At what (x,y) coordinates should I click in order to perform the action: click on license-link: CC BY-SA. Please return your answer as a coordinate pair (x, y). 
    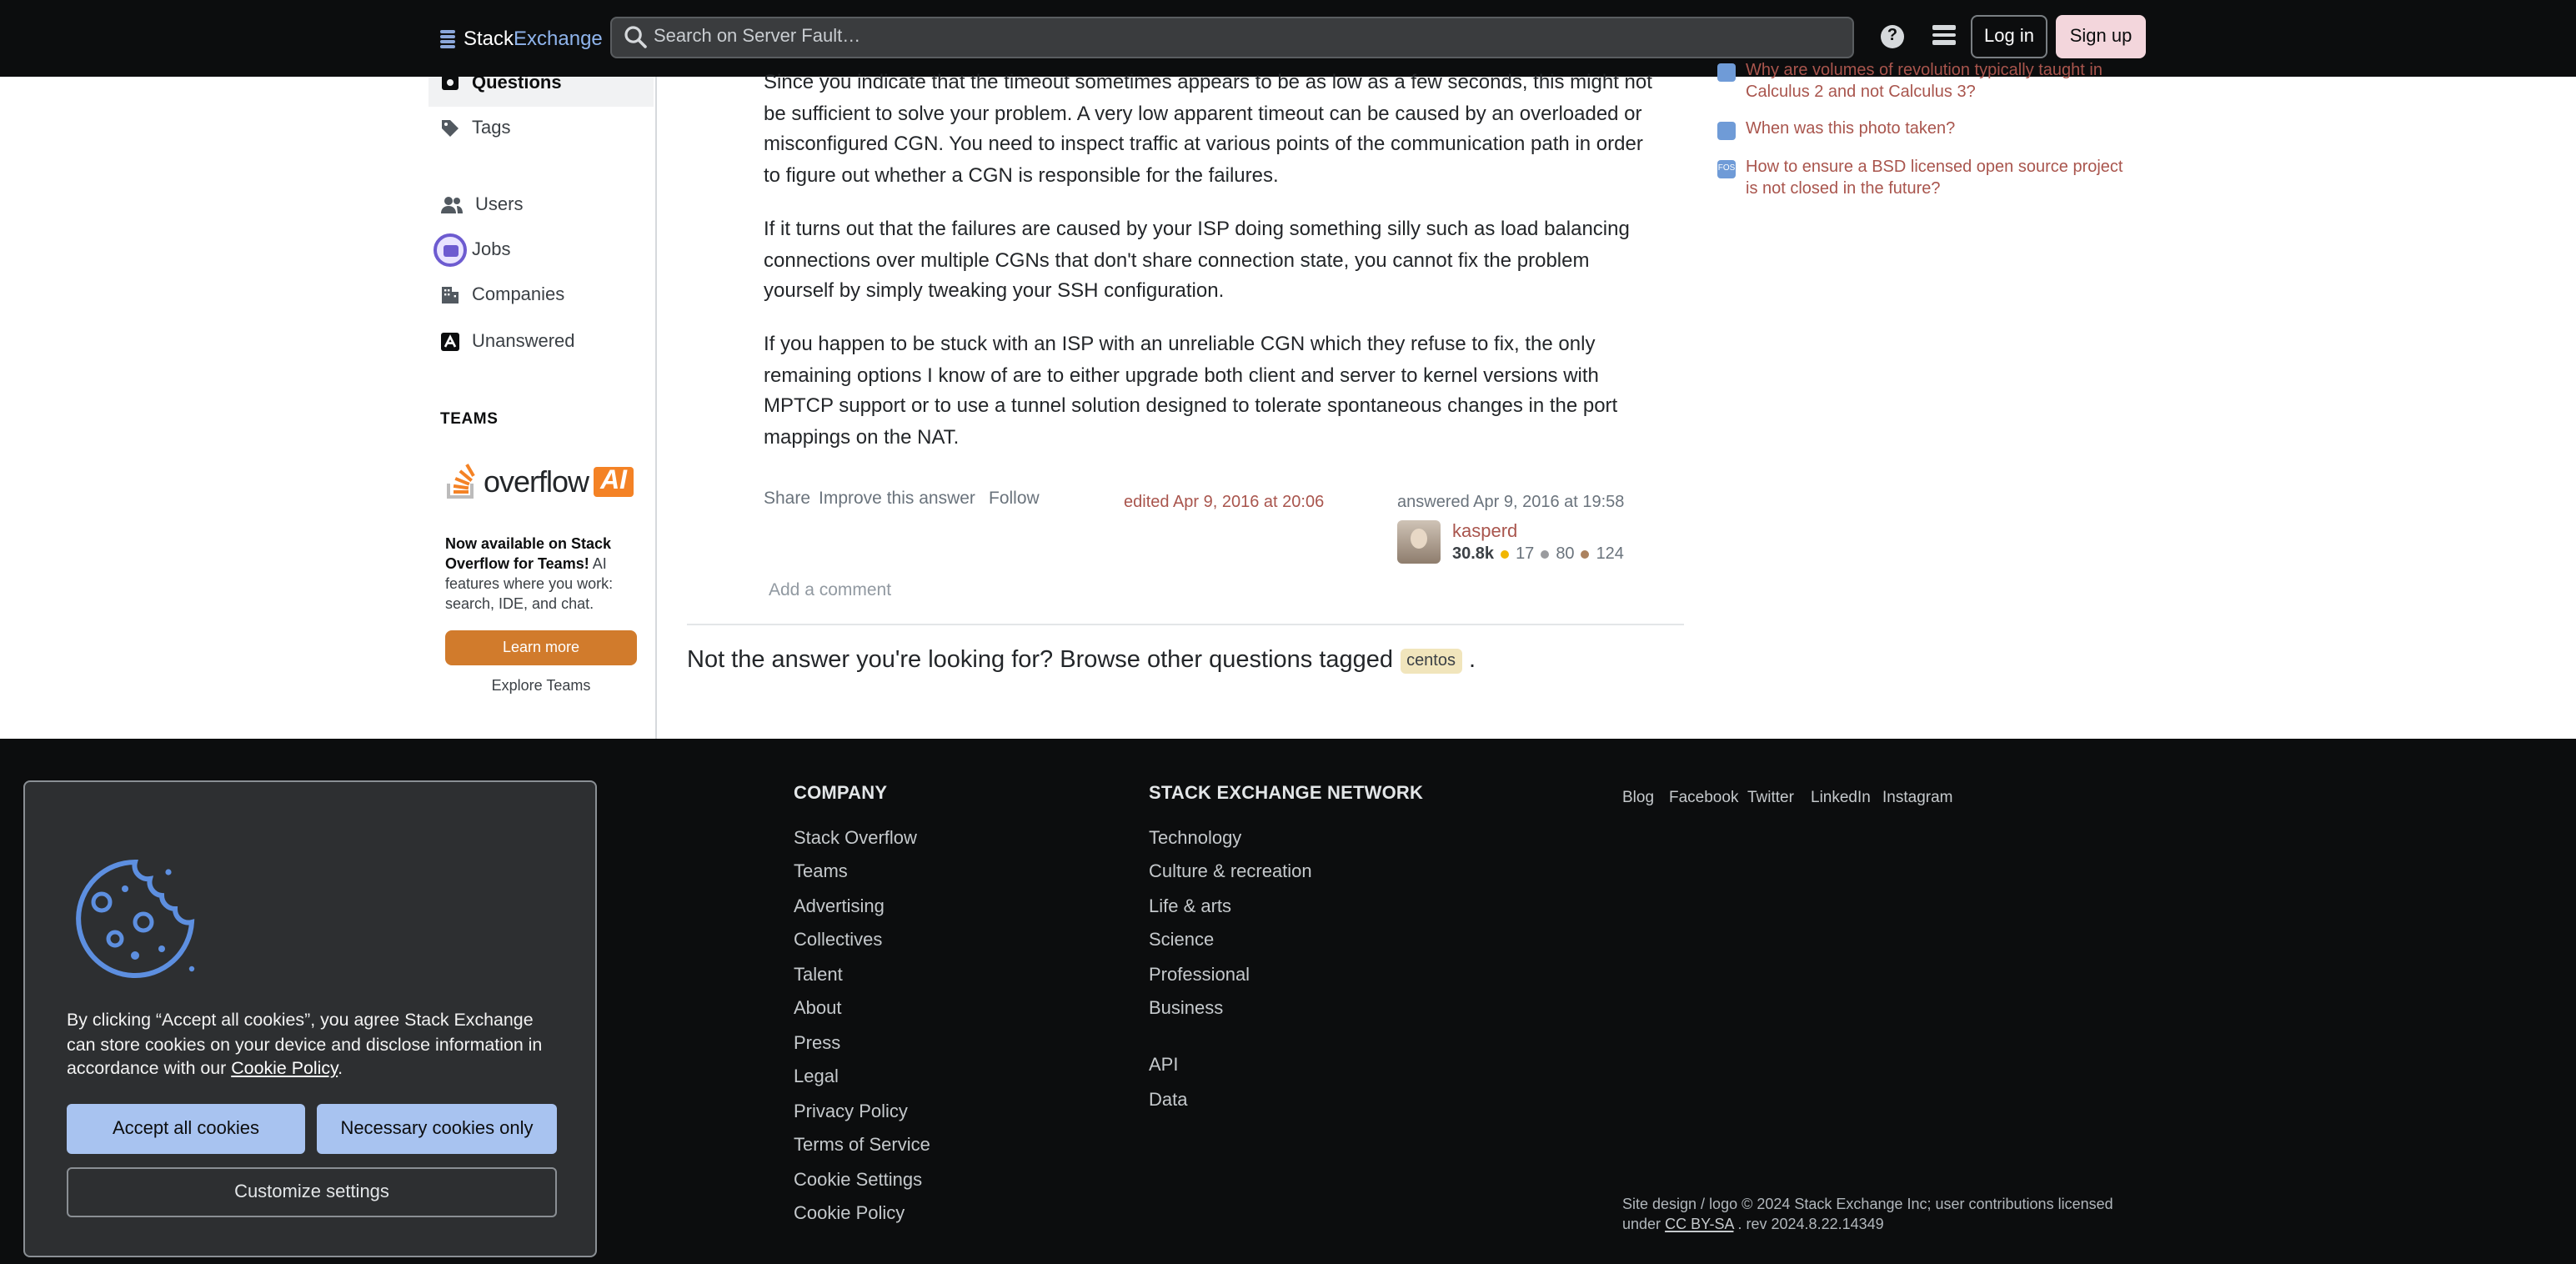
    Looking at the image, I should click on (1699, 1224).